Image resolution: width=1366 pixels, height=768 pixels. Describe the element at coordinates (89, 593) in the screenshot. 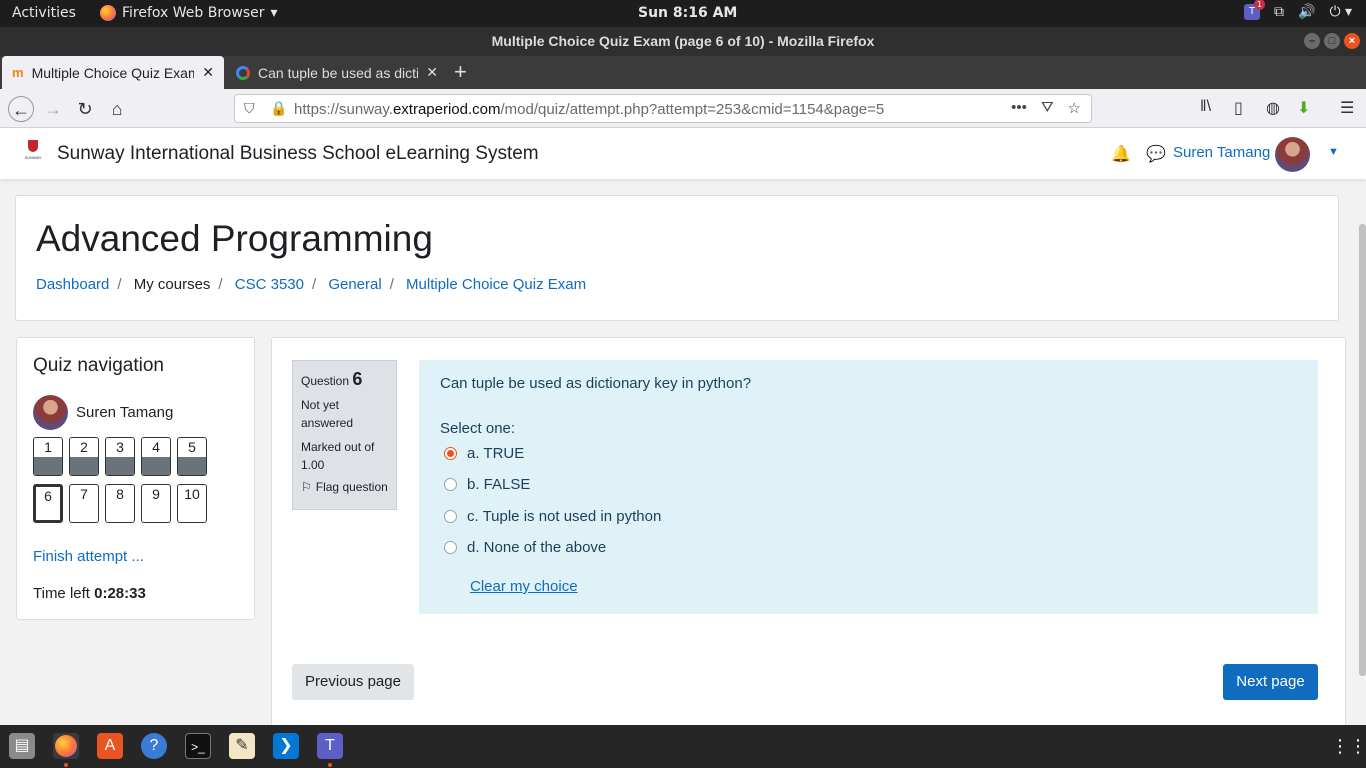

I see `time-left: Time left 0:28:33` at that location.